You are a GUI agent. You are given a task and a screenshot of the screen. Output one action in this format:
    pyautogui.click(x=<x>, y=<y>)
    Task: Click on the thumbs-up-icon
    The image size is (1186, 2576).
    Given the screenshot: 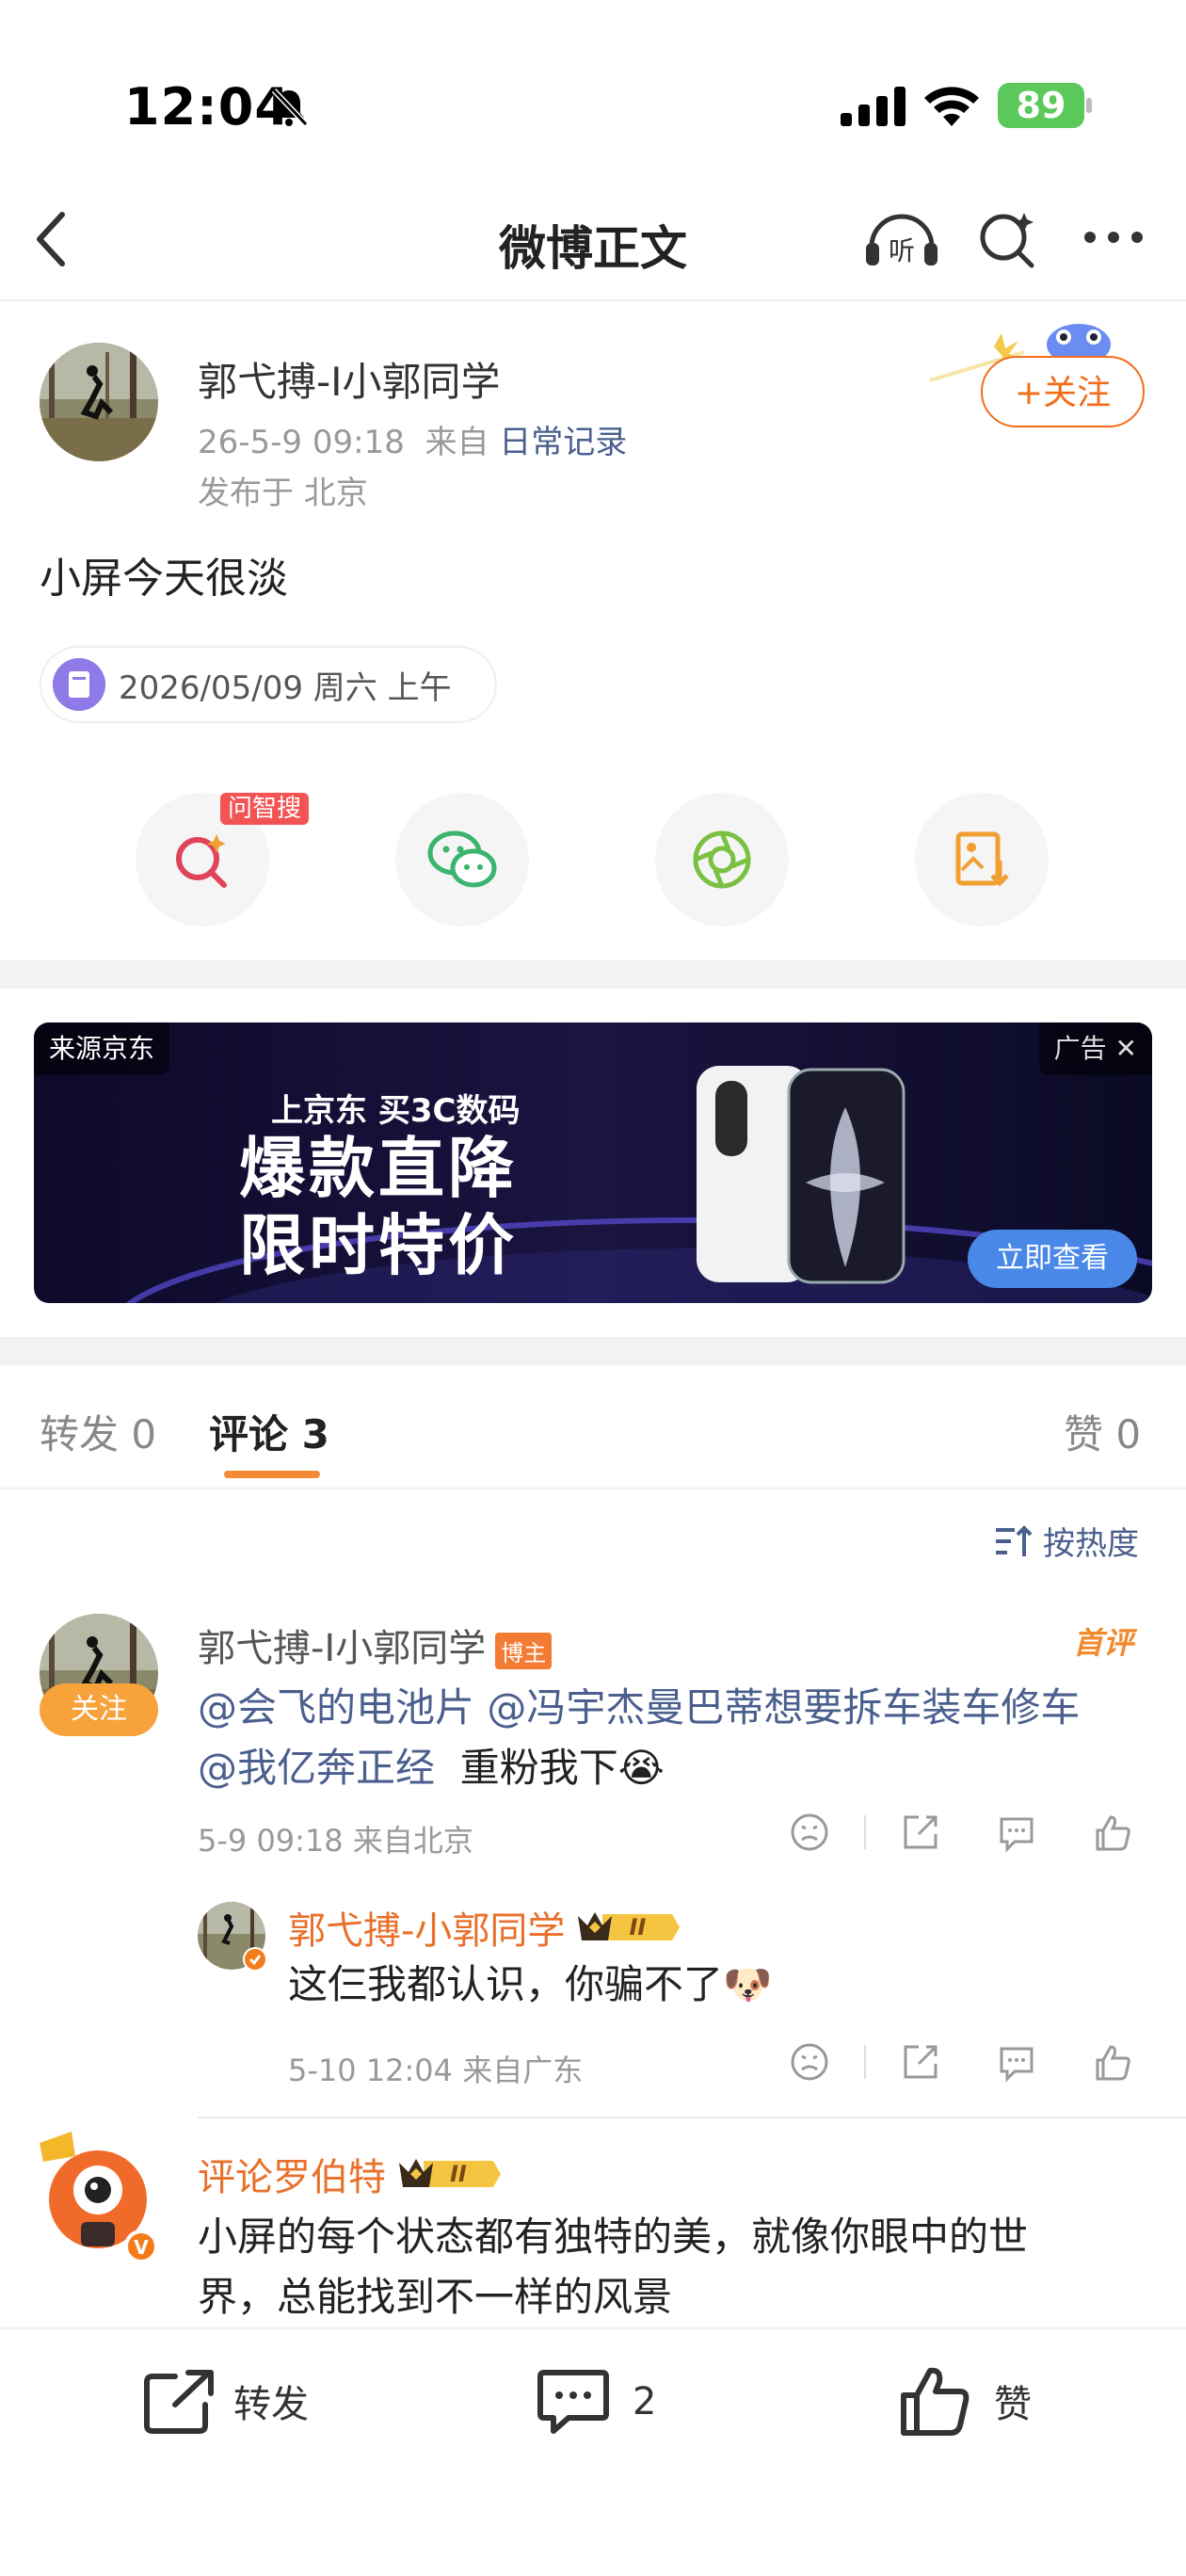 What is the action you would take?
    pyautogui.click(x=935, y=2401)
    